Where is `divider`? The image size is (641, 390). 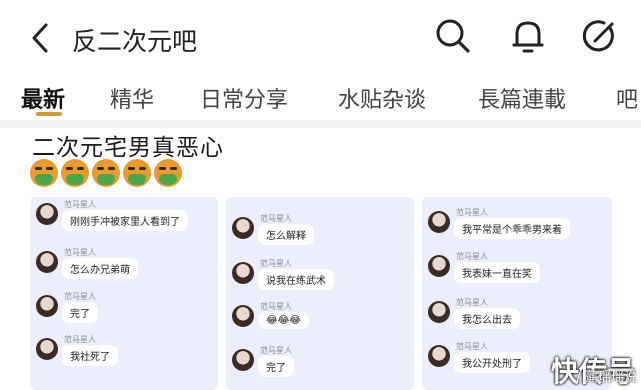 divider is located at coordinates (320, 124).